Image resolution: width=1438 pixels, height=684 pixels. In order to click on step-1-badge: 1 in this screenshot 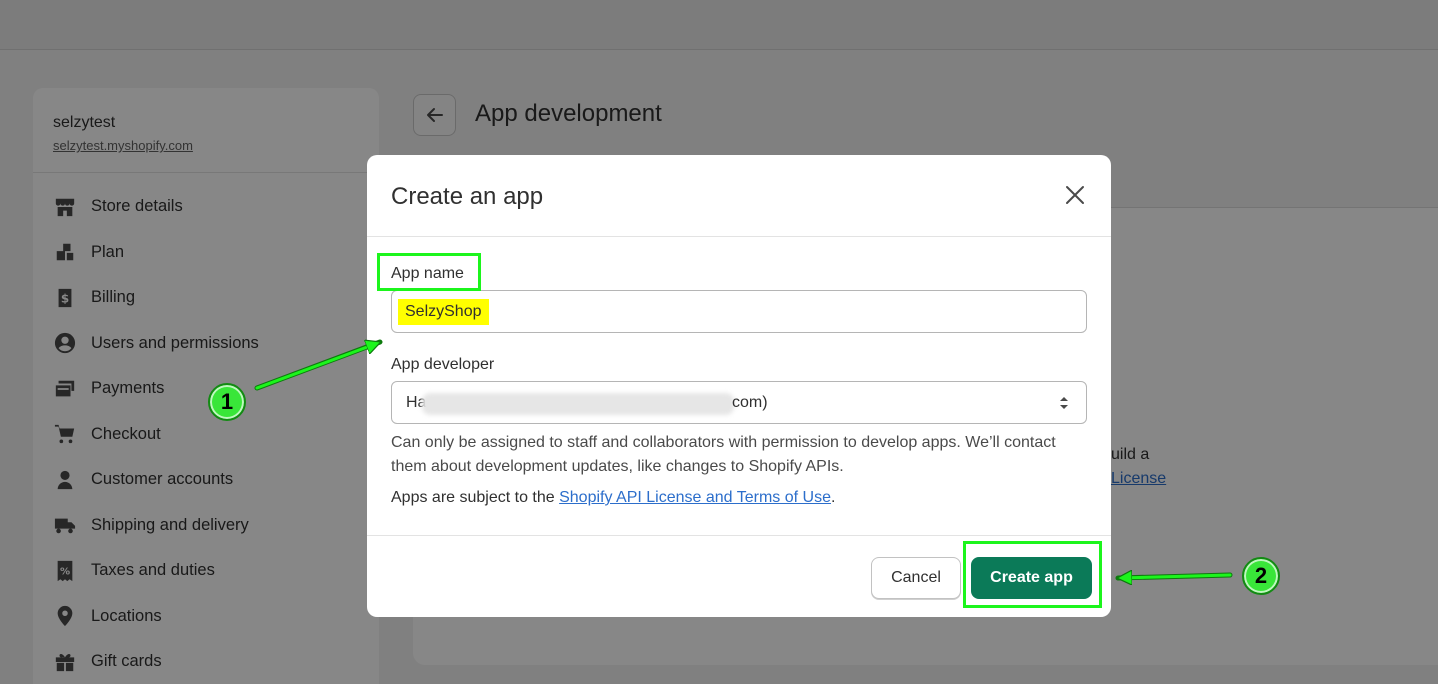, I will do `click(227, 402)`.